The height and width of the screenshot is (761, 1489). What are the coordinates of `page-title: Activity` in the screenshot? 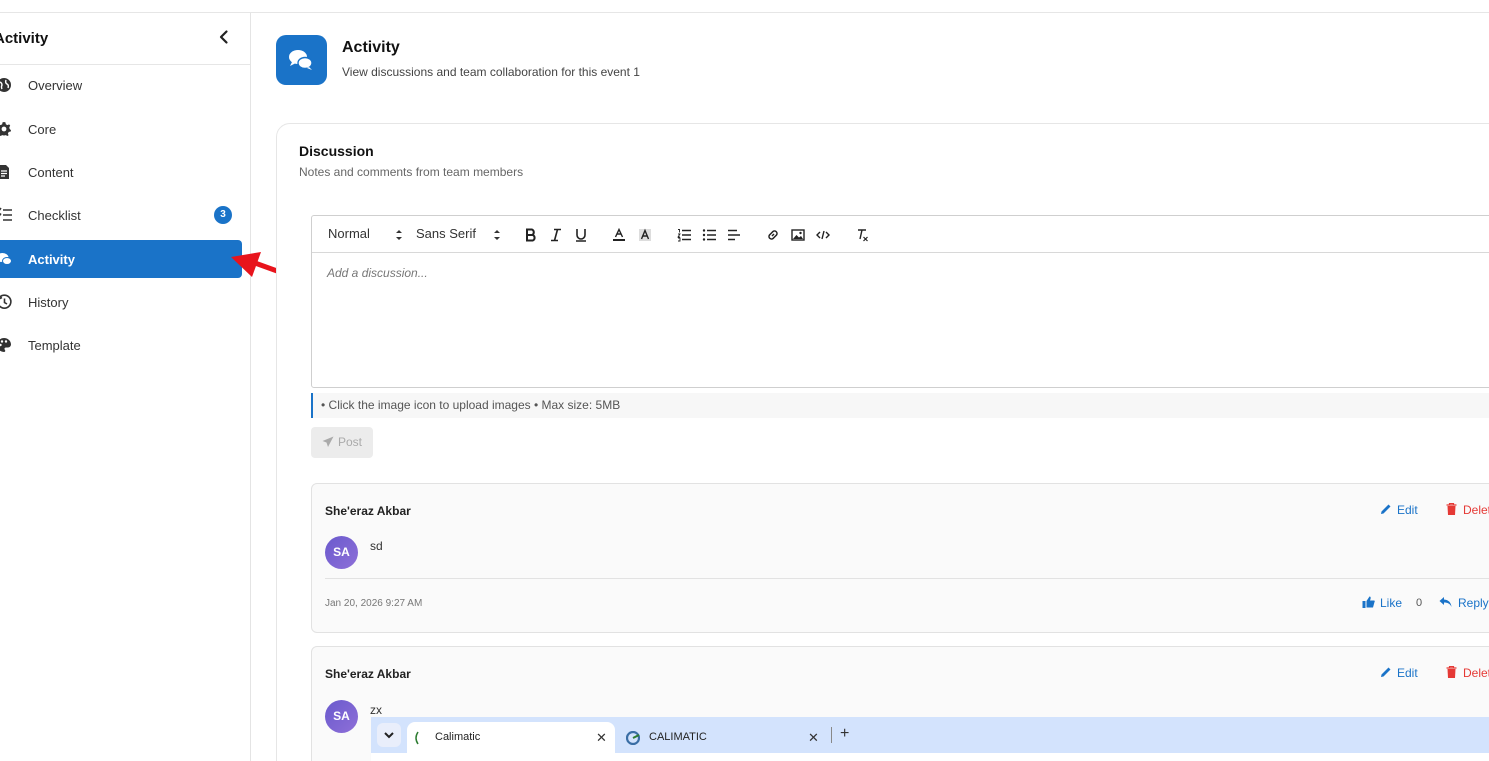 It's located at (371, 47).